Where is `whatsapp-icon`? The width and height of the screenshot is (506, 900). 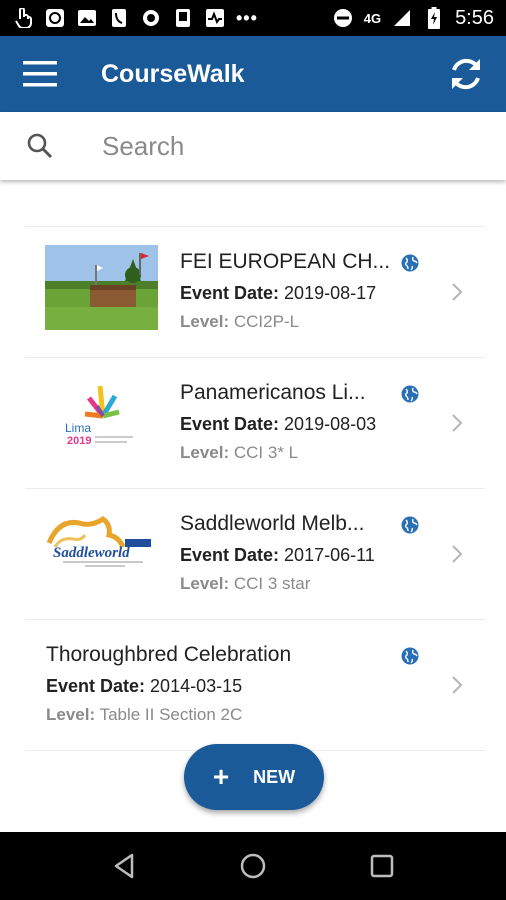
whatsapp-icon is located at coordinates (55, 18).